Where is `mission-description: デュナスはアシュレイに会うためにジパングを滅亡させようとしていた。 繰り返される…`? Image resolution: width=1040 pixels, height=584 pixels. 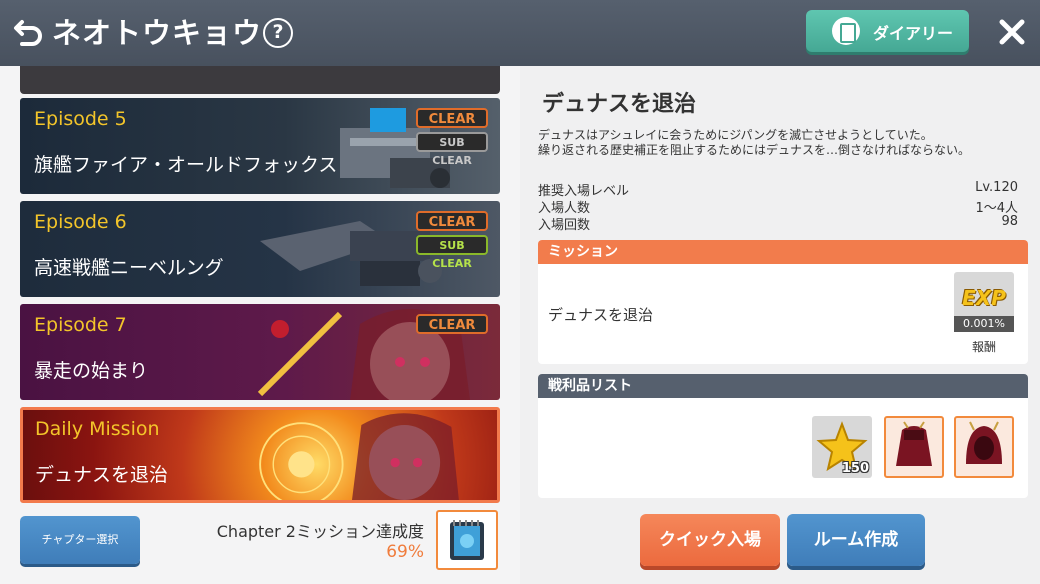
mission-description: デュナスはアシュレイに会うためにジパングを滅亡させようとしていた。 繰り返される… is located at coordinates (783, 143).